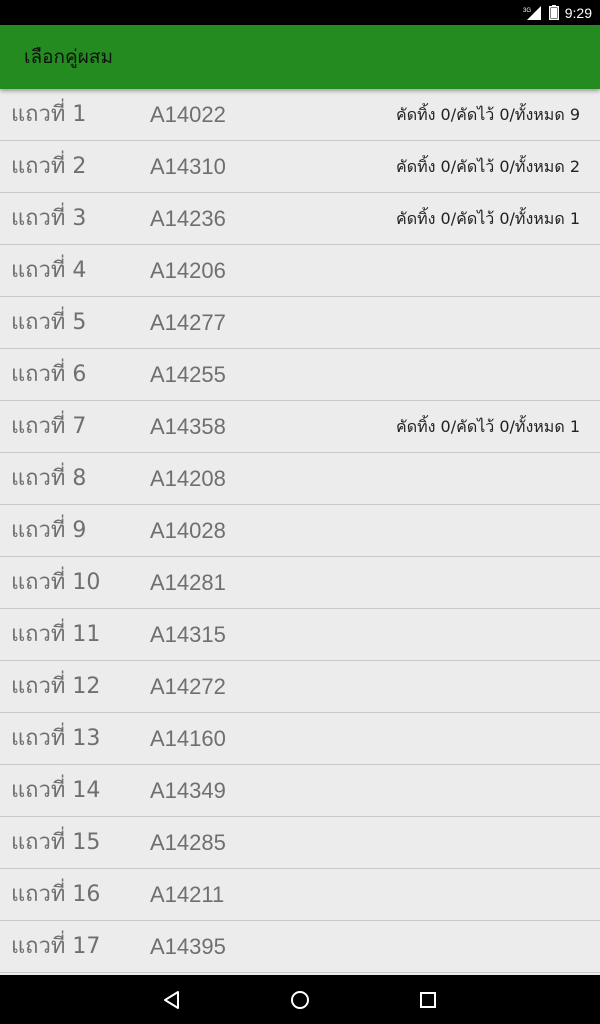 The height and width of the screenshot is (1024, 600). I want to click on row-label: แถวที่ 8, so click(49, 478).